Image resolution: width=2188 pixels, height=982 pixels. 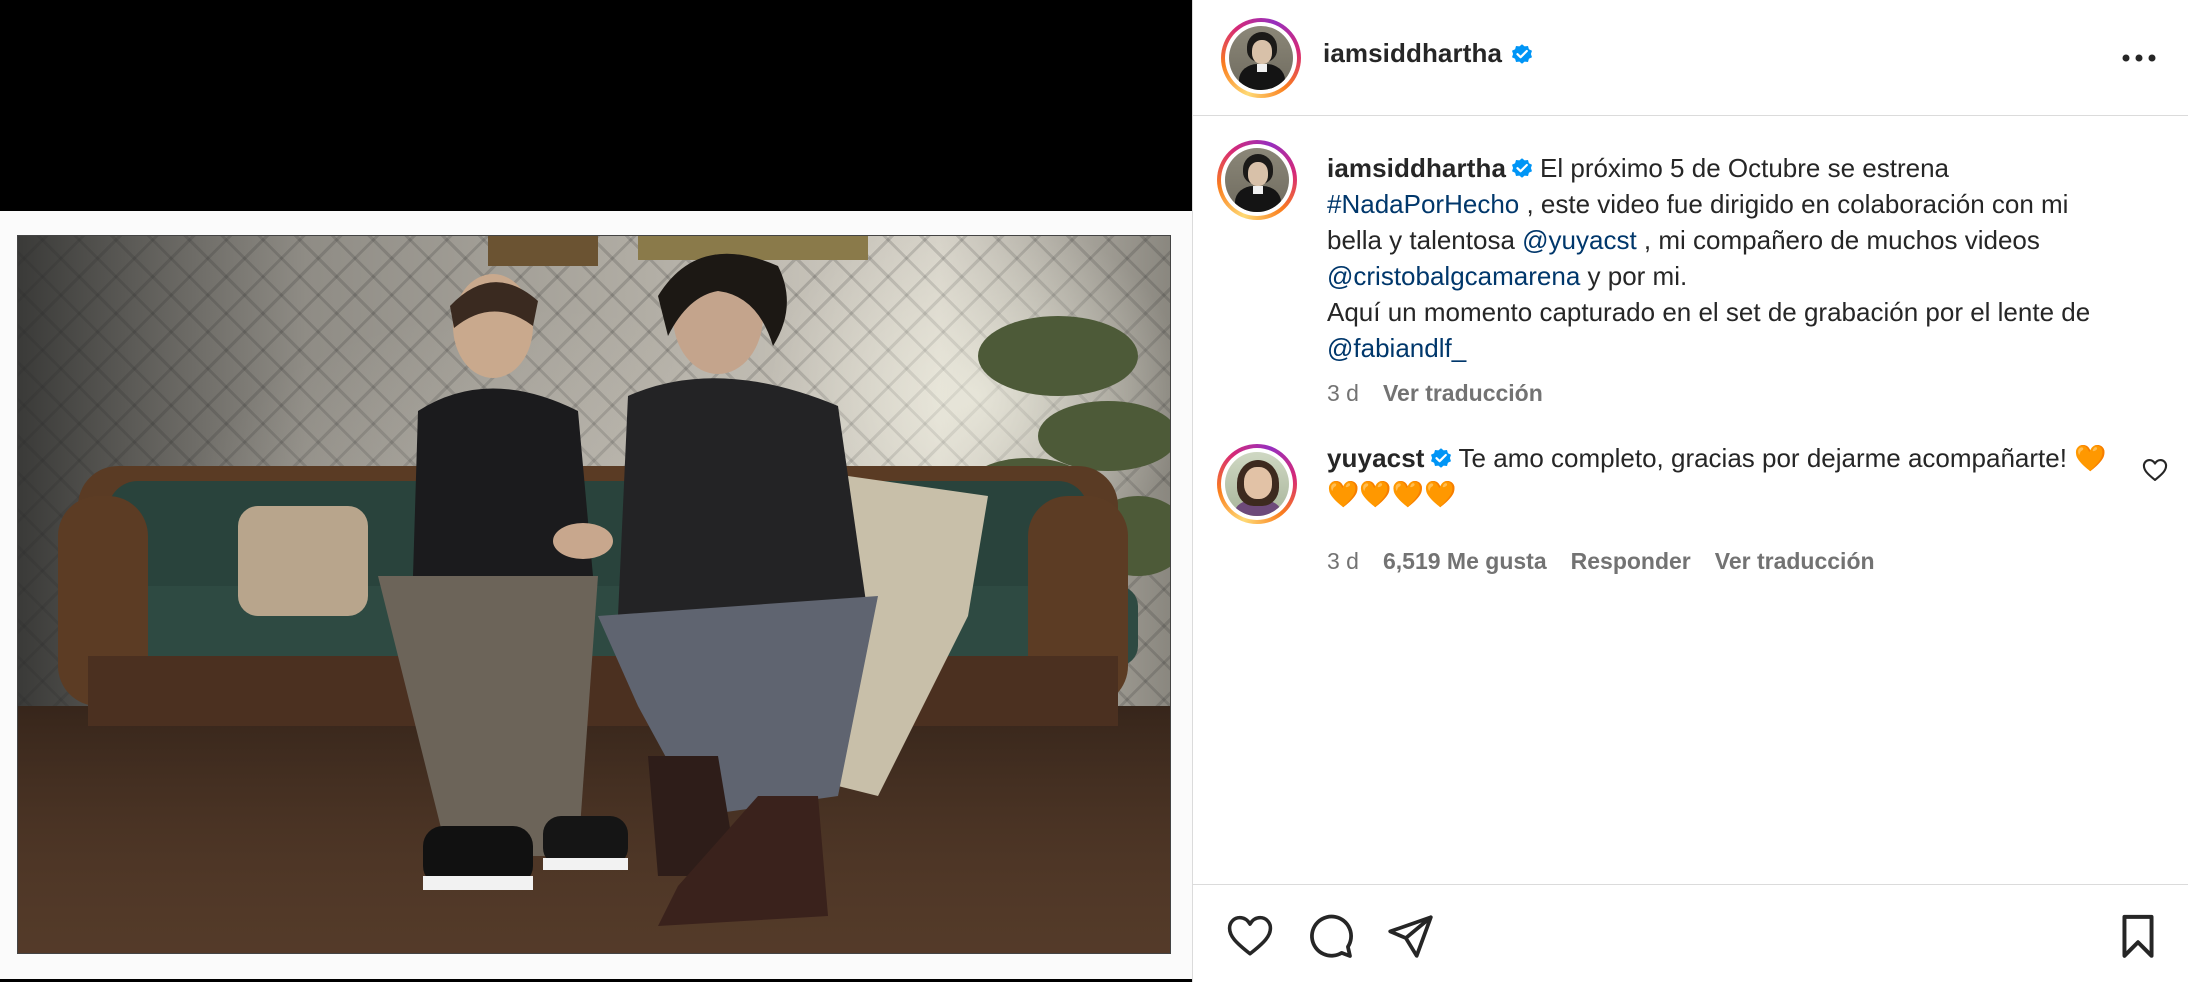 I want to click on heart-icon, so click(x=1250, y=936).